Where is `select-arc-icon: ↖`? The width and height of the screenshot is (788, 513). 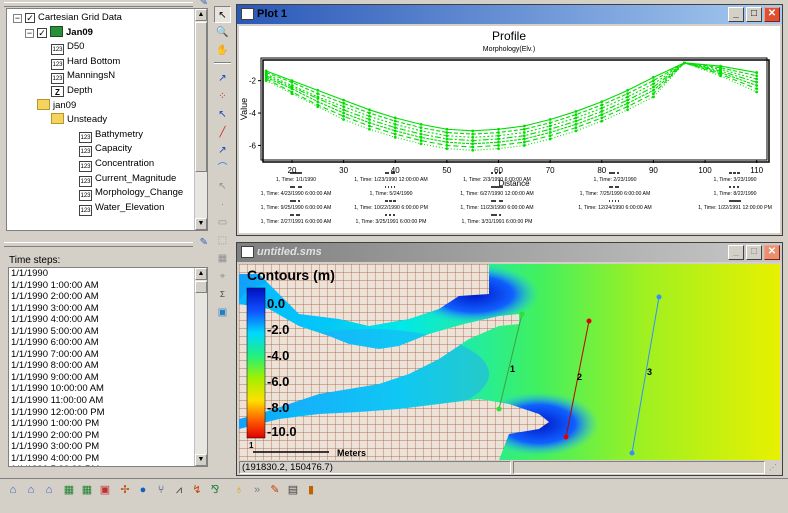
select-arc-icon: ↖ is located at coordinates (222, 114).